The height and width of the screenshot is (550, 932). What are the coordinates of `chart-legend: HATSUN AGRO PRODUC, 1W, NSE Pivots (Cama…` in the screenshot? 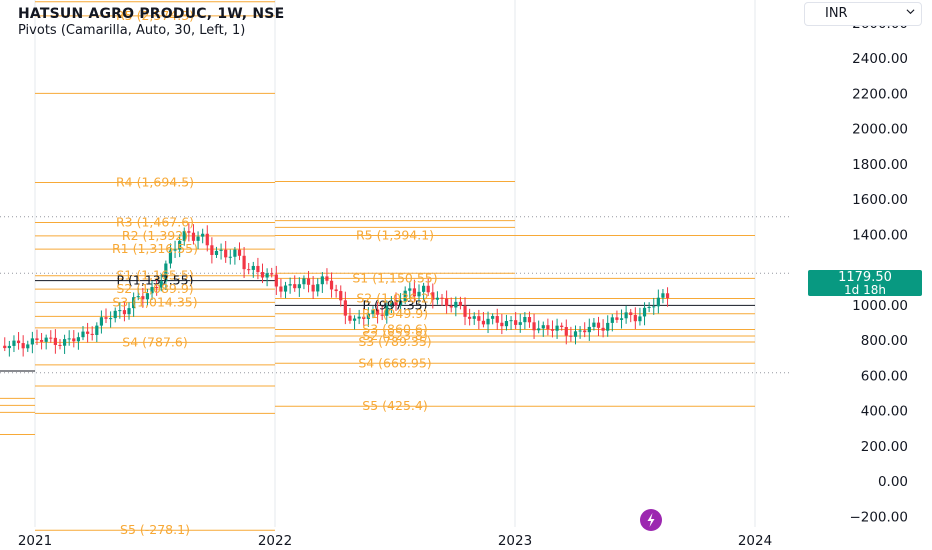 It's located at (151, 22).